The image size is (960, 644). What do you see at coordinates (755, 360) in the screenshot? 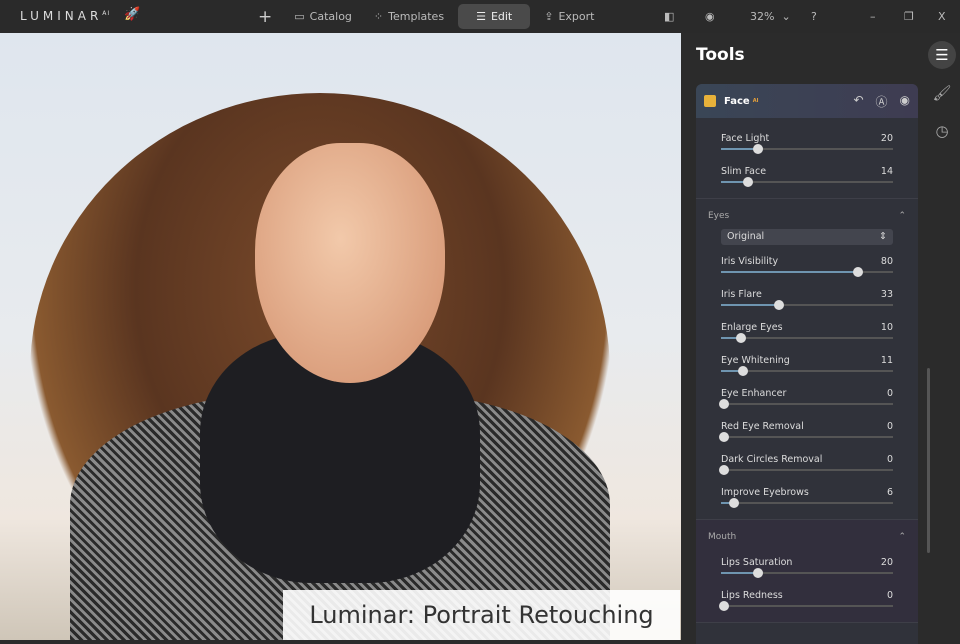
I see `slider-label: Eye Whitening` at bounding box center [755, 360].